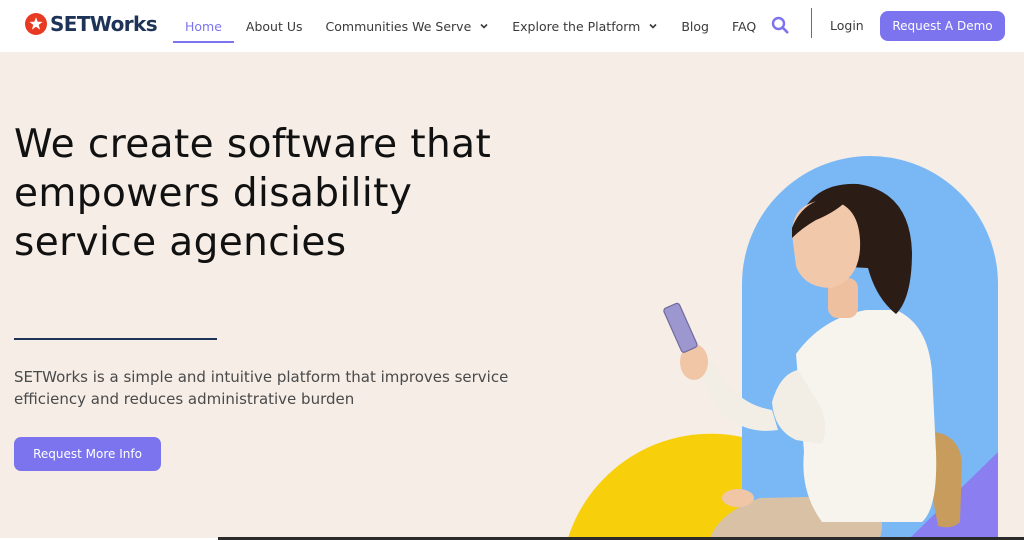  Describe the element at coordinates (36, 24) in the screenshot. I see `star-ring-logo-icon` at that location.